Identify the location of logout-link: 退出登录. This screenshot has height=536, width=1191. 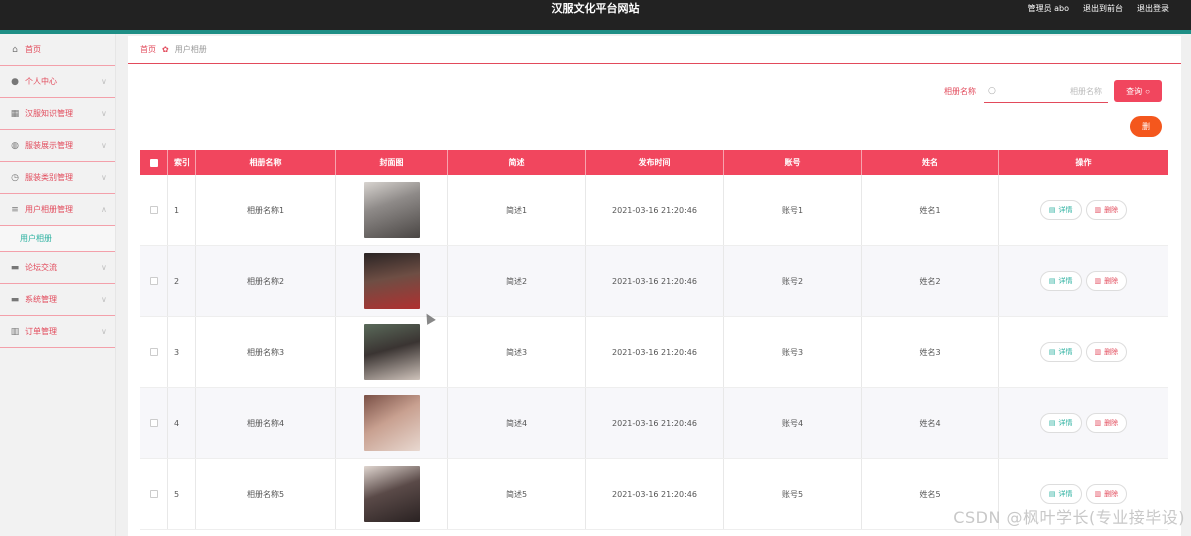
(1153, 8).